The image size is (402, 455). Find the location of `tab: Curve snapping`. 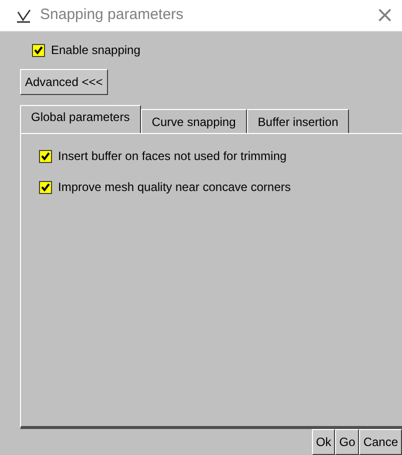

tab: Curve snapping is located at coordinates (193, 121).